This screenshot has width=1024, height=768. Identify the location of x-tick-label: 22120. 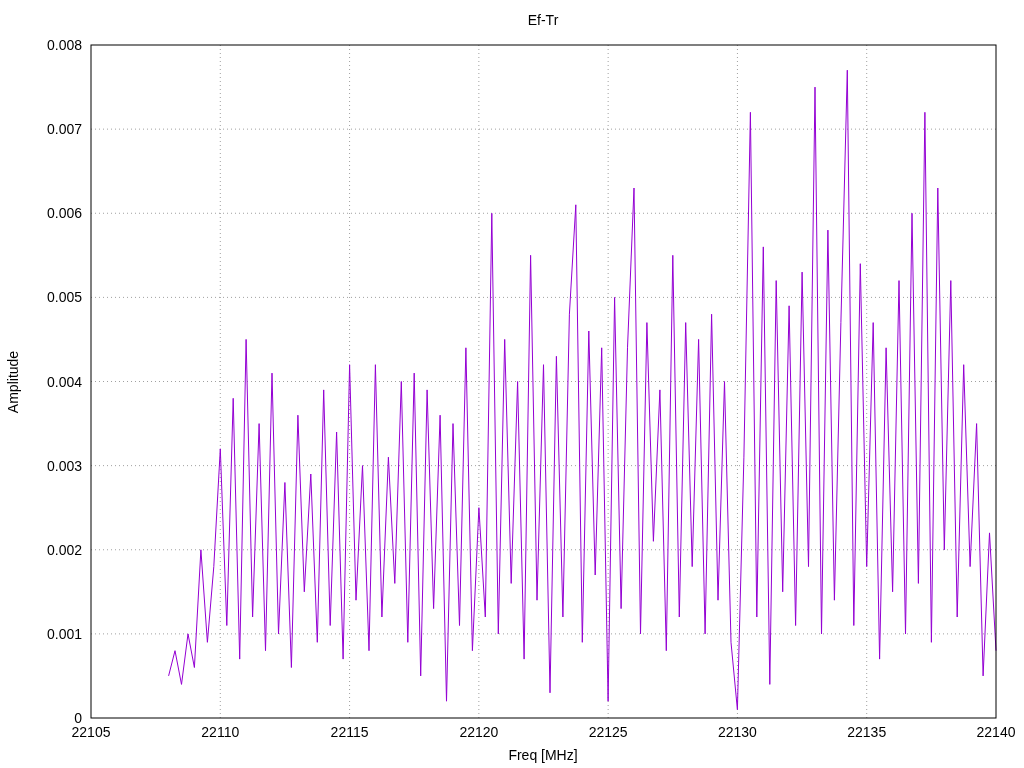
(479, 732).